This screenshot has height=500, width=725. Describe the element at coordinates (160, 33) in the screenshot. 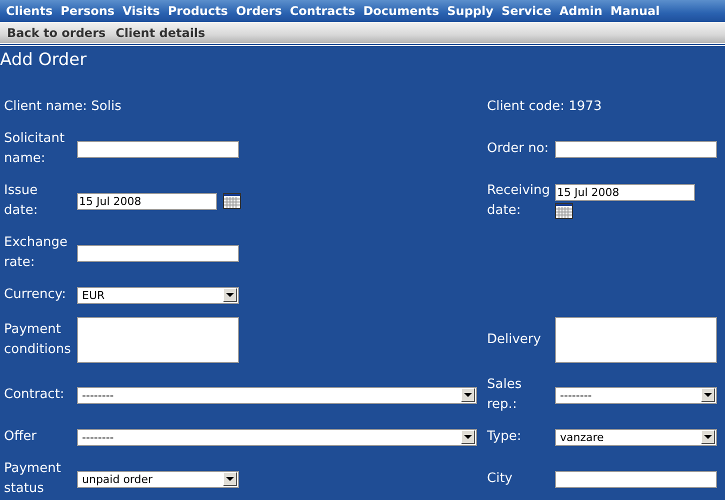

I see `toolbar-link: Client details` at that location.